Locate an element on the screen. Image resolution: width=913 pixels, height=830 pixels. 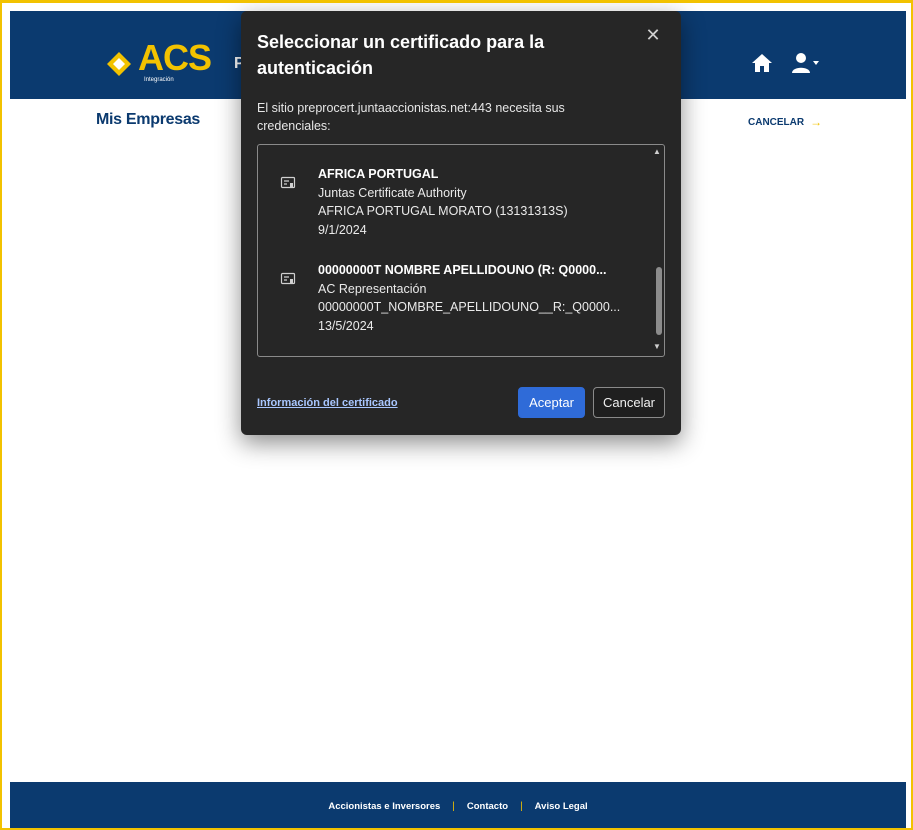
home-icon is located at coordinates (762, 63).